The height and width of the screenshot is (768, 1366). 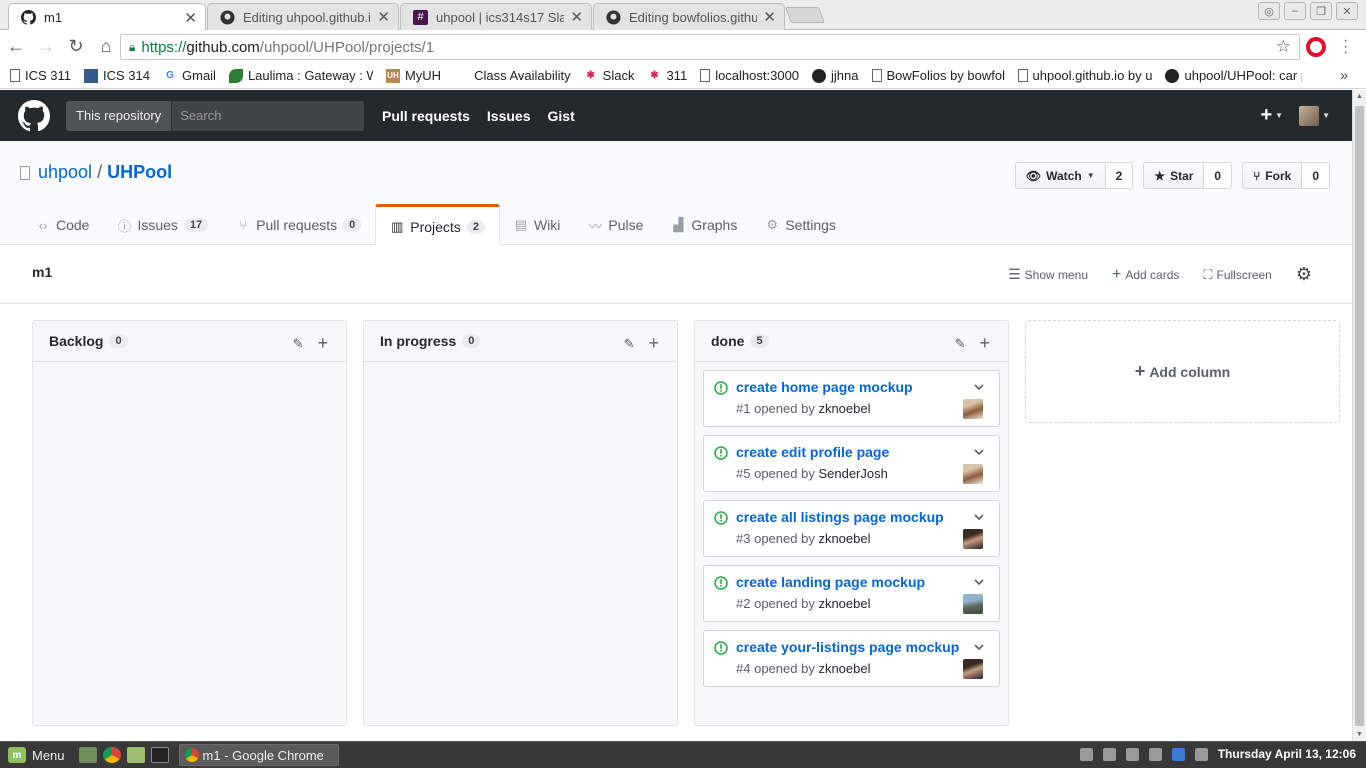 What do you see at coordinates (106, 47) in the screenshot?
I see `home-icon: ⌂` at bounding box center [106, 47].